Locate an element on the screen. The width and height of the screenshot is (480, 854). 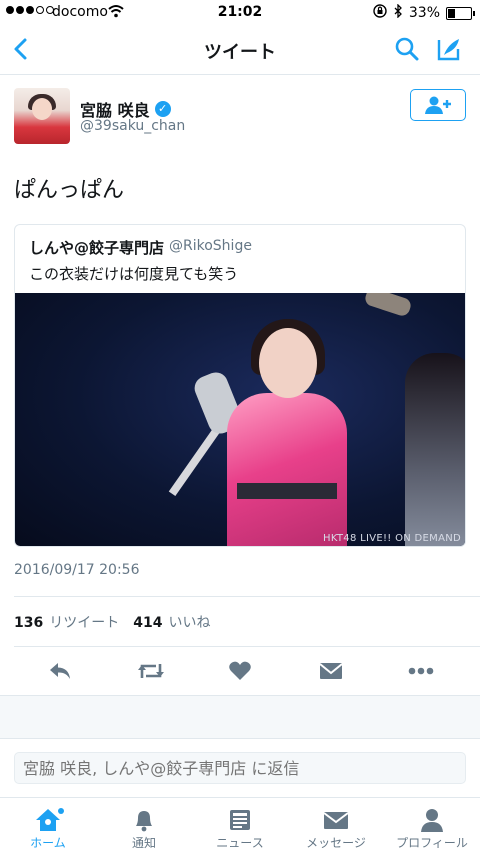
tab-news: ニュース is located at coordinates (240, 828).